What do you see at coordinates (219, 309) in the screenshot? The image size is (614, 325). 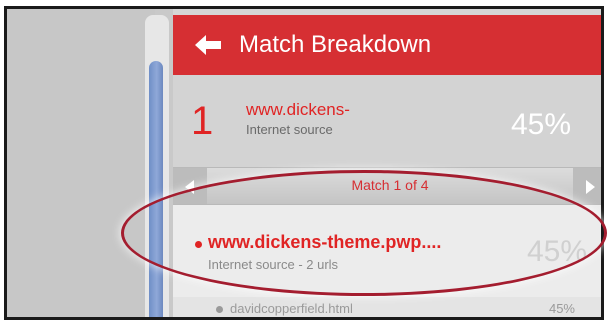 I see `url-dot-icon` at bounding box center [219, 309].